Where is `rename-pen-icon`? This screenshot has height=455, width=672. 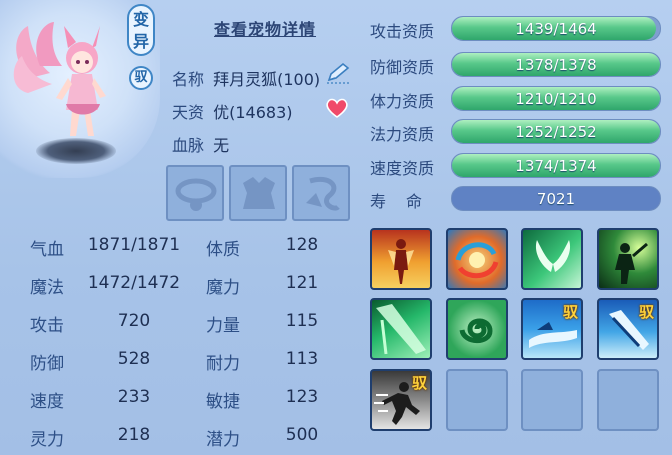
rename-pen-icon is located at coordinates (338, 73).